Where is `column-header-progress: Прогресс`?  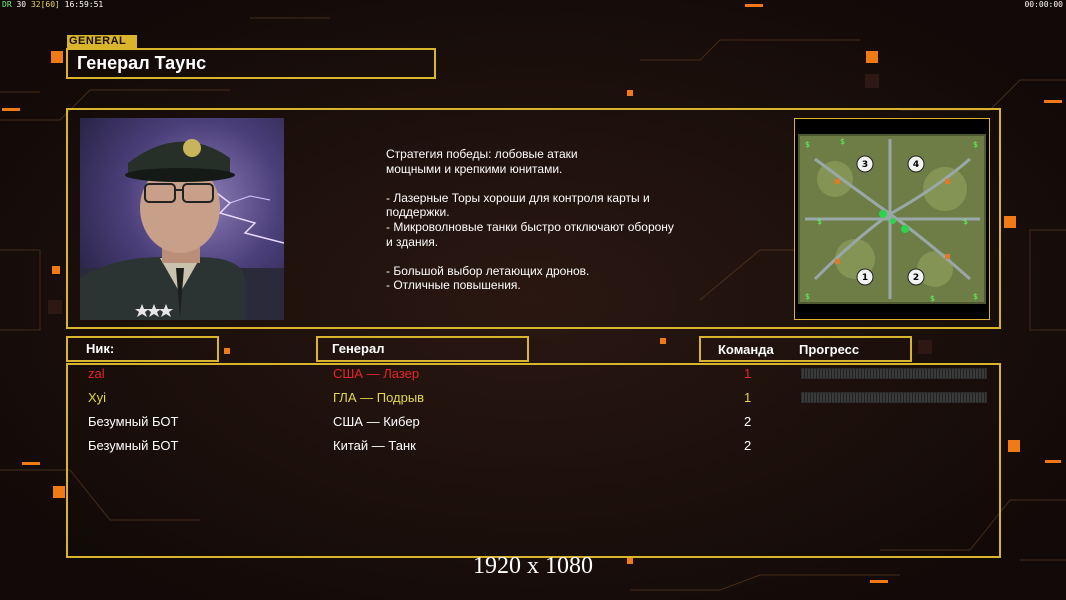
column-header-progress: Прогресс is located at coordinates (829, 350).